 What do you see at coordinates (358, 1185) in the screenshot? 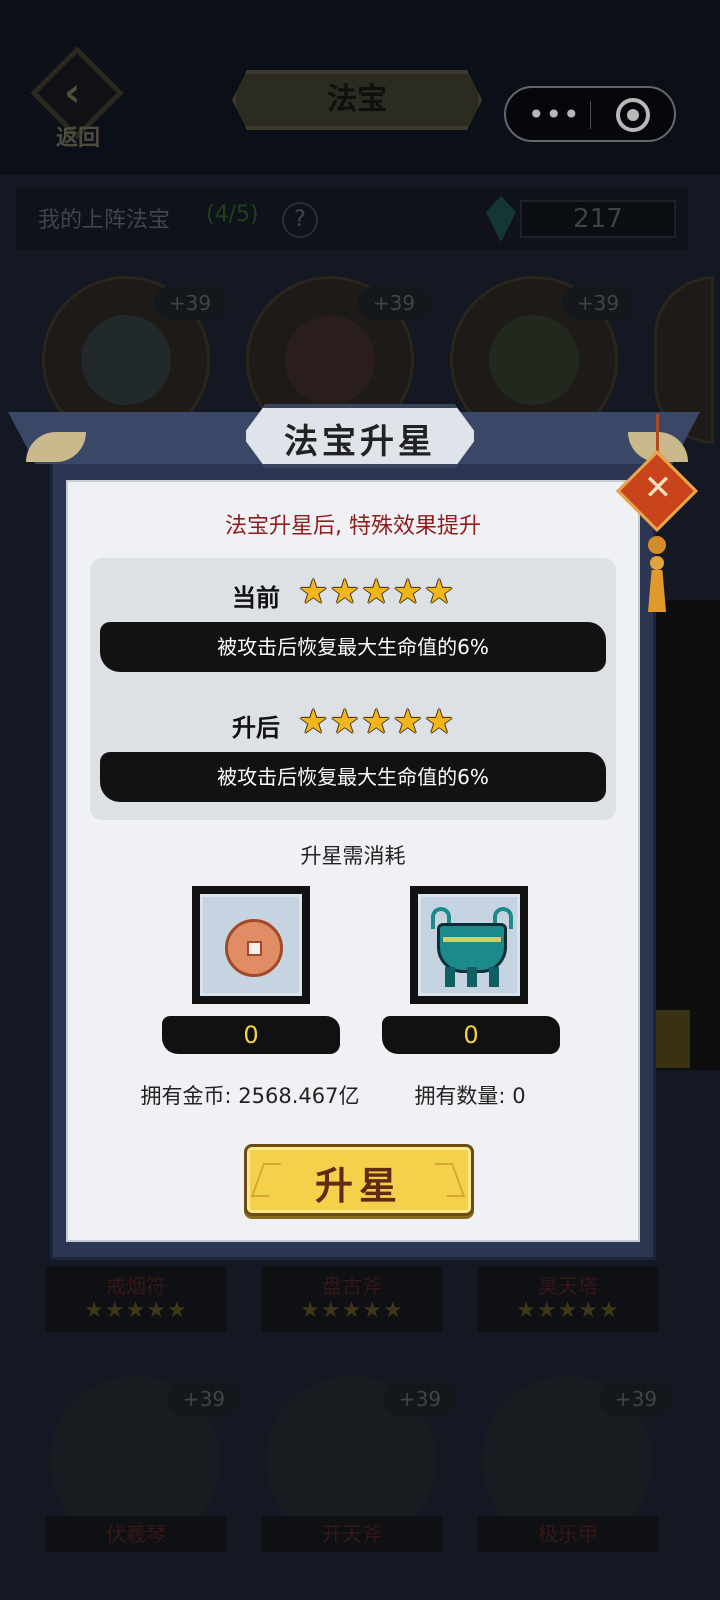
I see `upgrade-star-label: 升星` at bounding box center [358, 1185].